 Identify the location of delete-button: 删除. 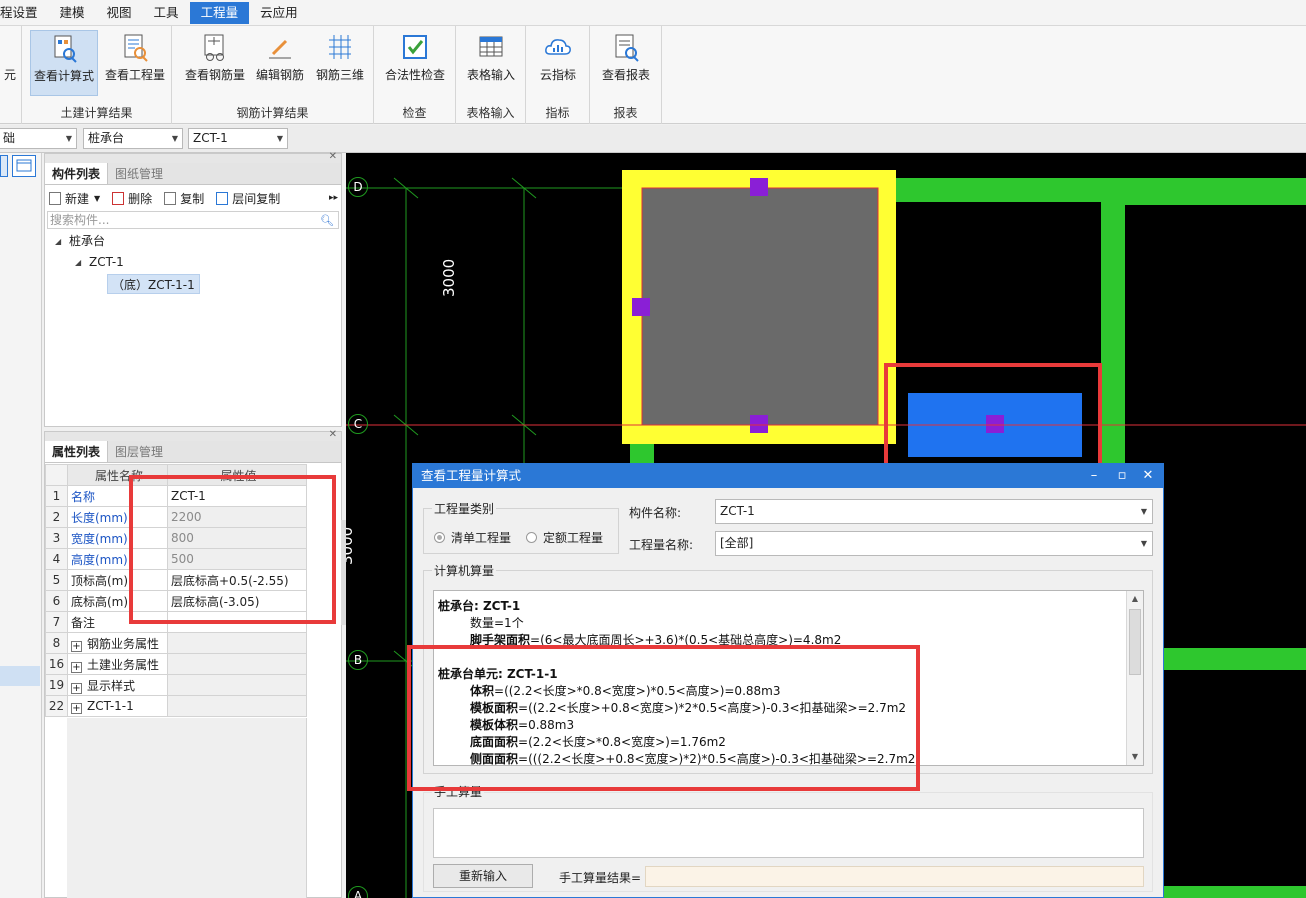
(132, 198).